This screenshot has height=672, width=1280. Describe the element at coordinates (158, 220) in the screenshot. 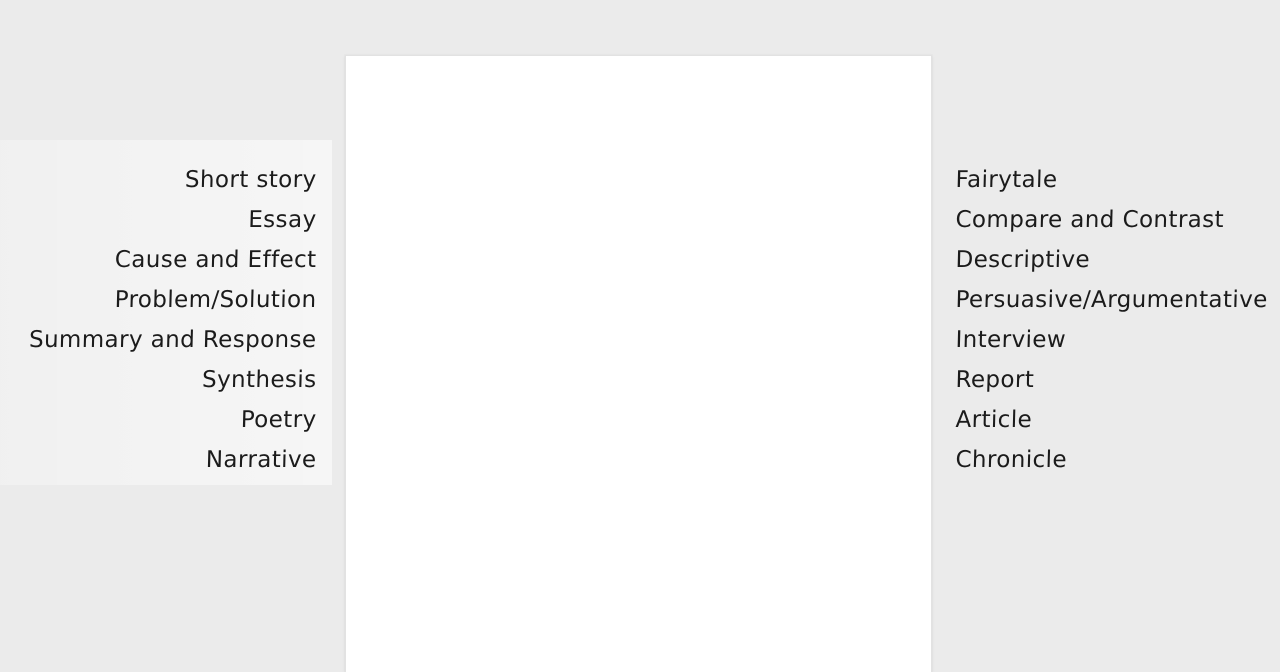

I see `list-item: Essay` at that location.